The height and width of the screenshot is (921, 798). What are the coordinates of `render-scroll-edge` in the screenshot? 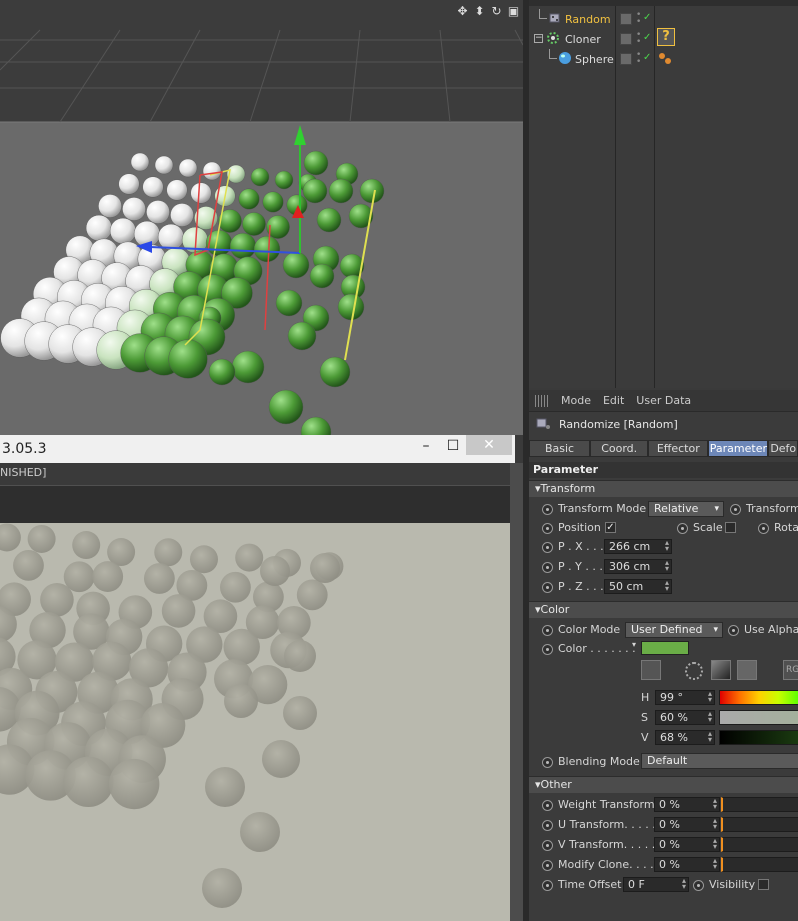 It's located at (516, 692).